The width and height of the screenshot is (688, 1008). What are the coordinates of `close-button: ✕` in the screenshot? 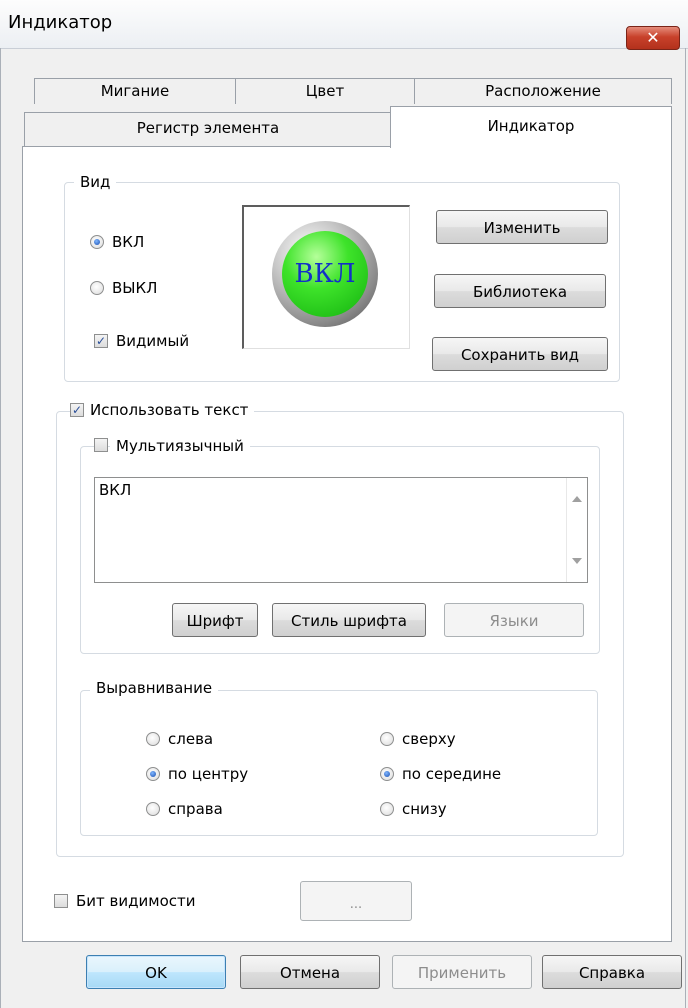 It's located at (653, 38).